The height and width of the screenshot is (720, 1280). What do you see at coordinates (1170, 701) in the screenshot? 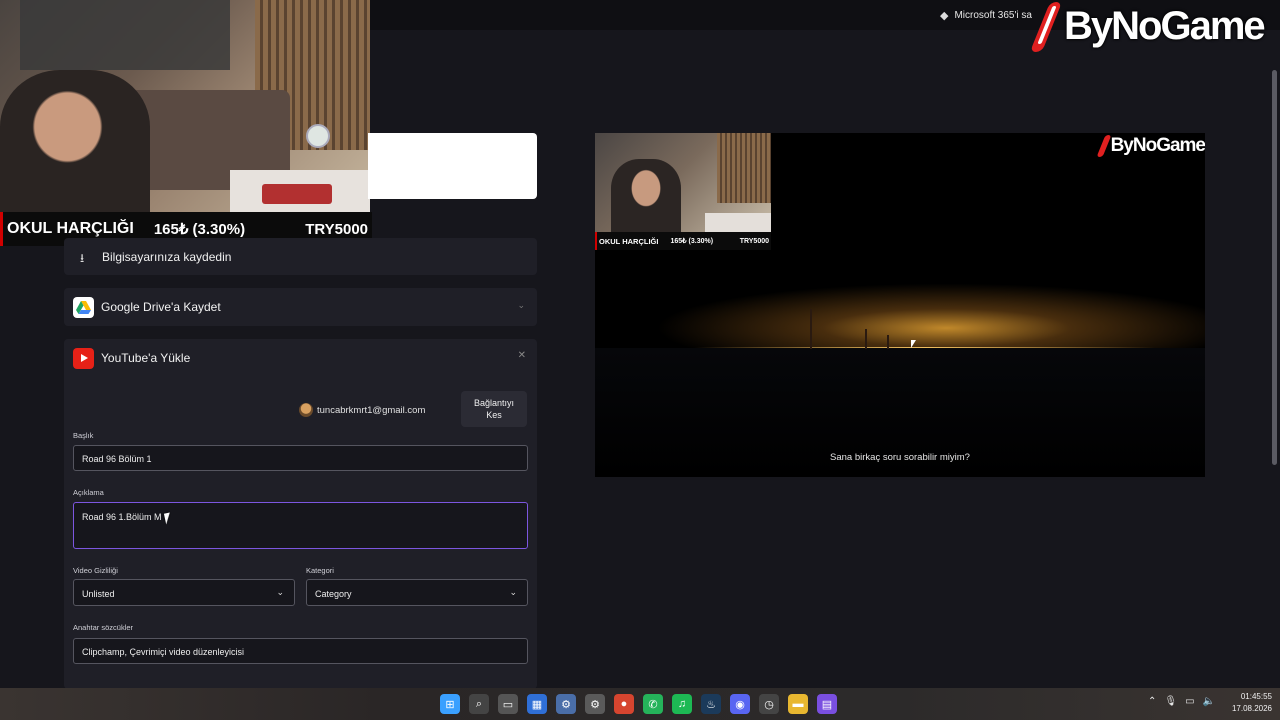
I see `microphone-icon: 🎙` at bounding box center [1170, 701].